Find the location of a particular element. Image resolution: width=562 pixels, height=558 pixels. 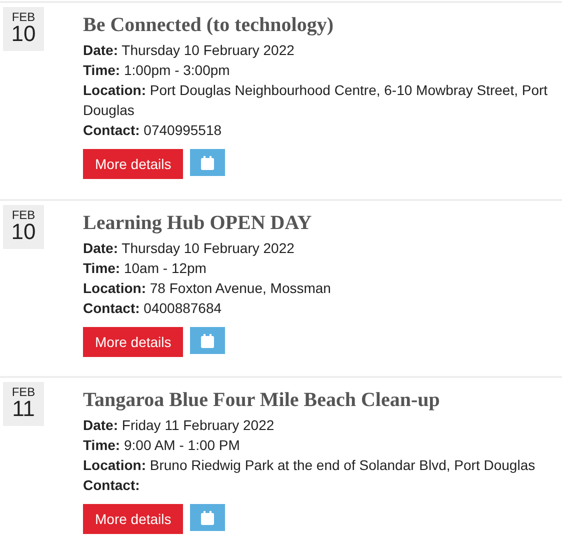

event-title: Be Connected (to technology) is located at coordinates (209, 25).